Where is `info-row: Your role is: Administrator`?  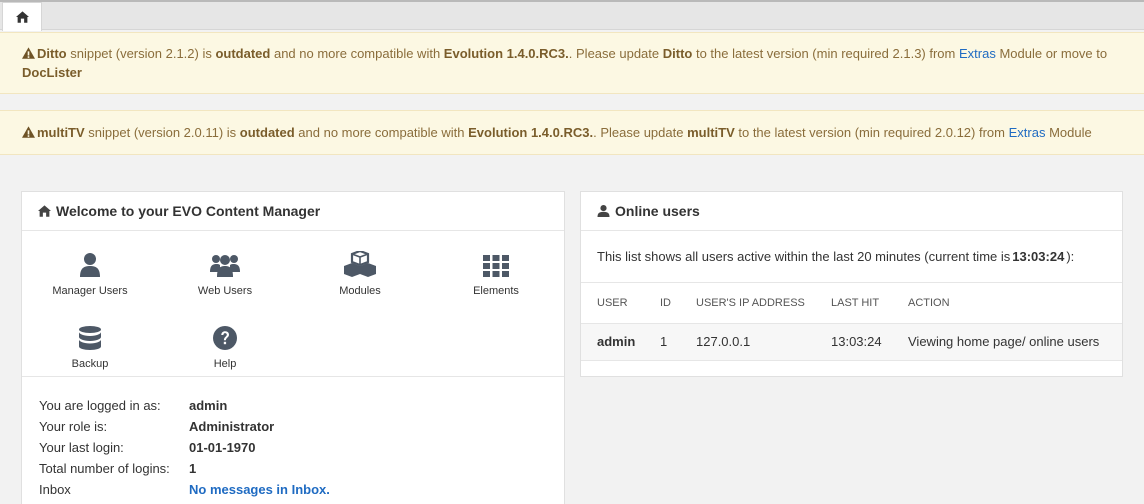
info-row: Your role is: Administrator is located at coordinates (301, 426).